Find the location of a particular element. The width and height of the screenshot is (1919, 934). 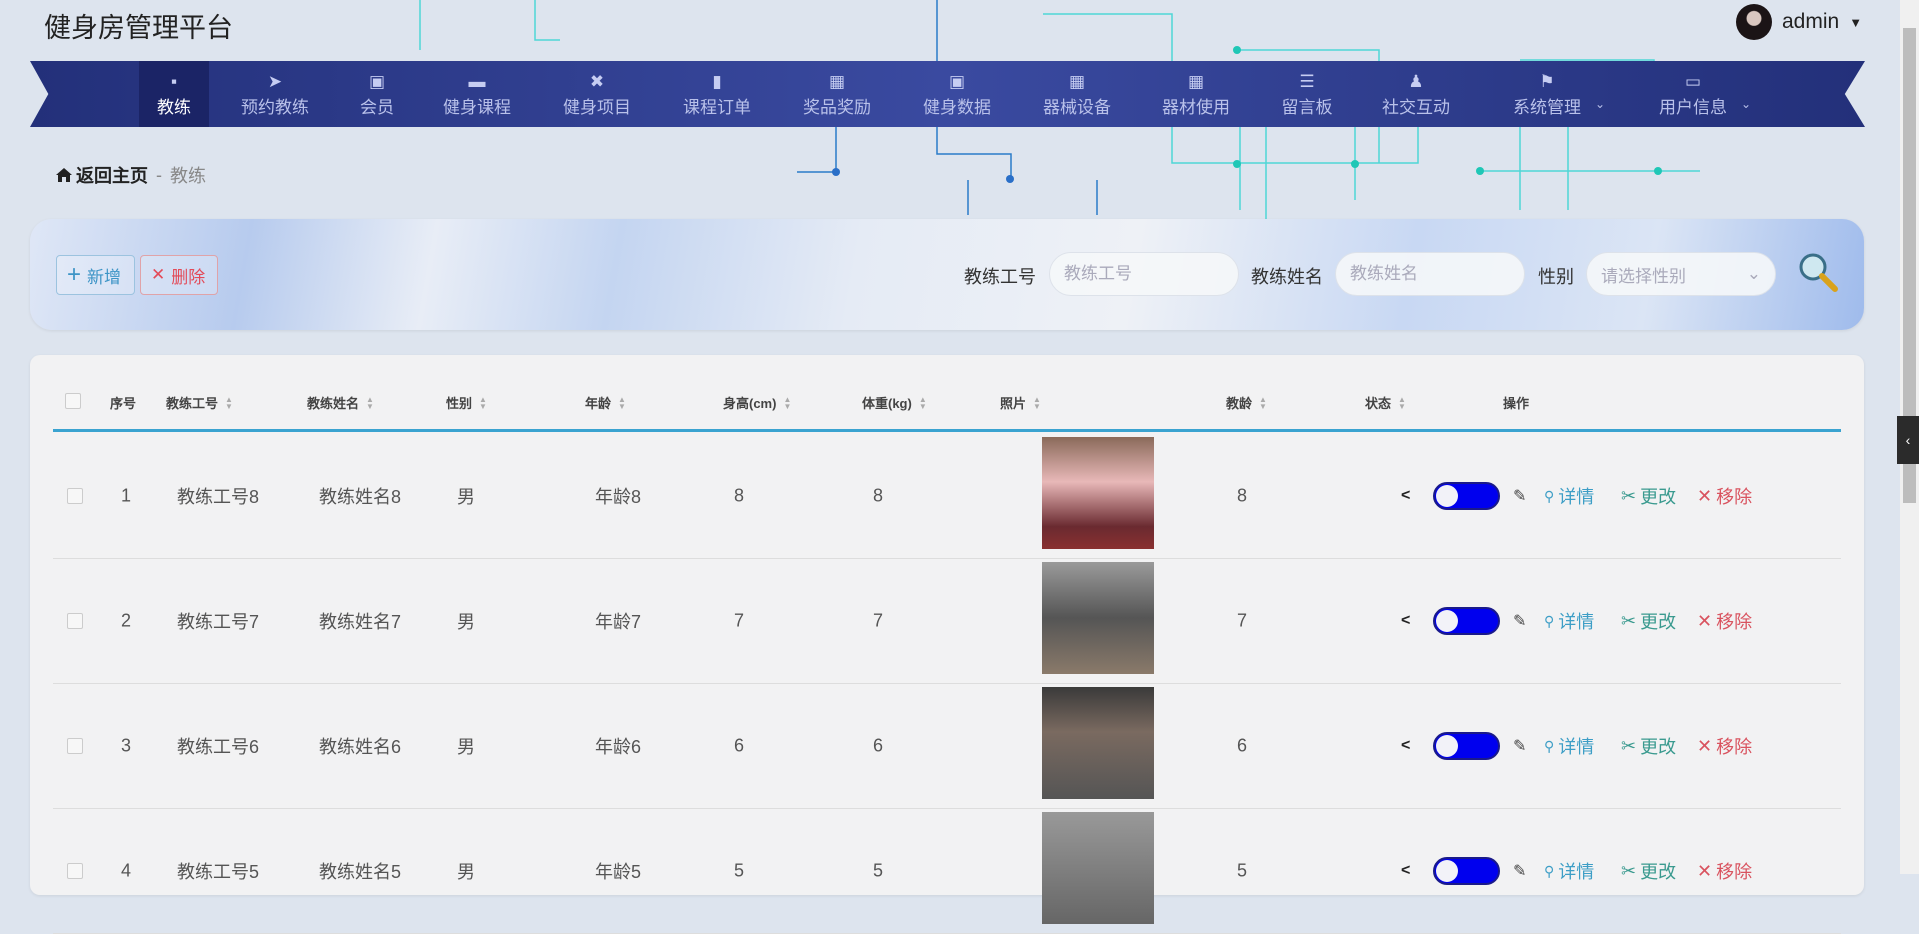

gender-select: 请选择性别 ⌄ is located at coordinates (1681, 274).